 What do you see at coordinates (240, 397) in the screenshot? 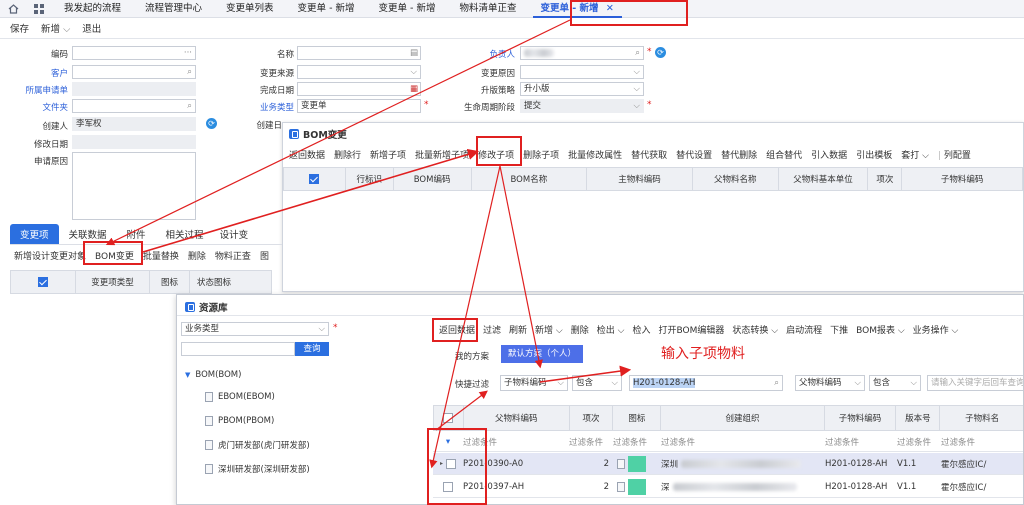
I see `tree-item-ebom: EBOM(EBOM)` at bounding box center [240, 397].